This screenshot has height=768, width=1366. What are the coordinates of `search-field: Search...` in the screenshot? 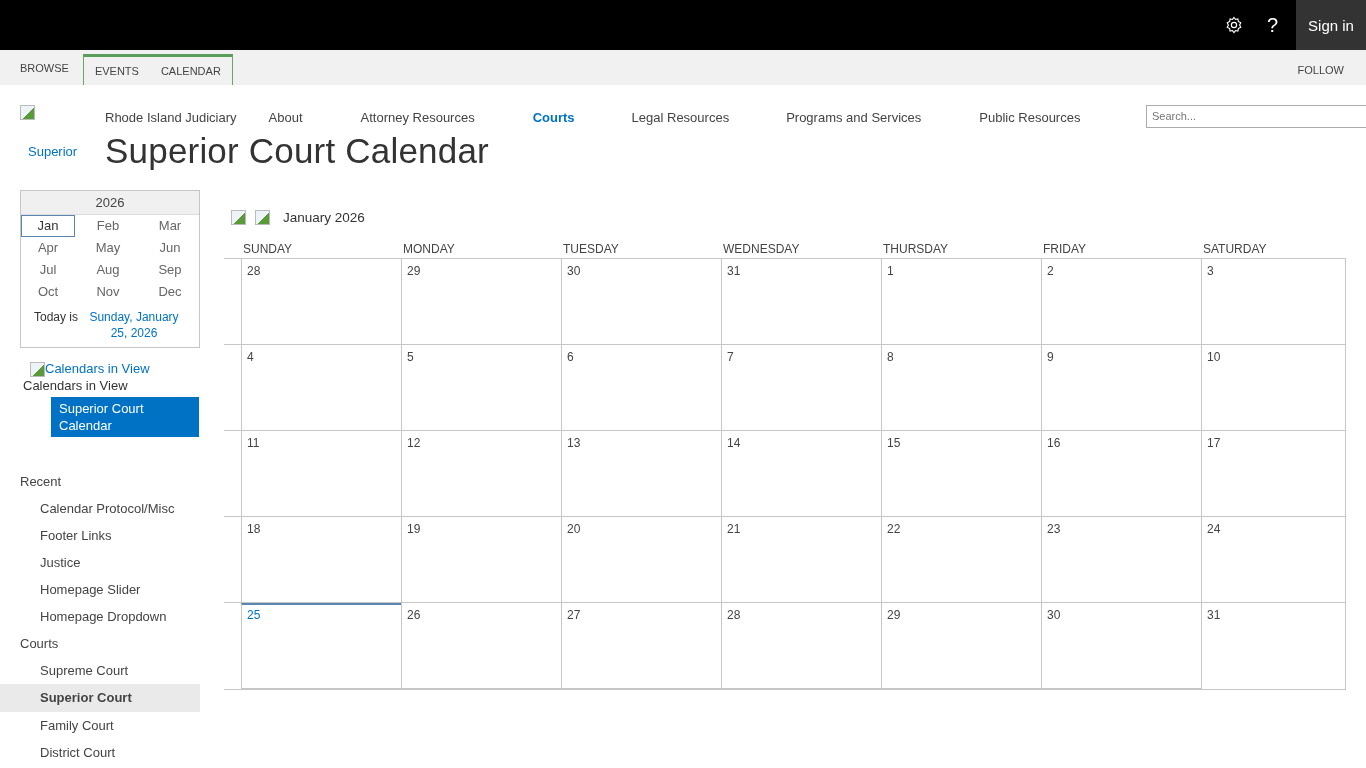 It's located at (1256, 116).